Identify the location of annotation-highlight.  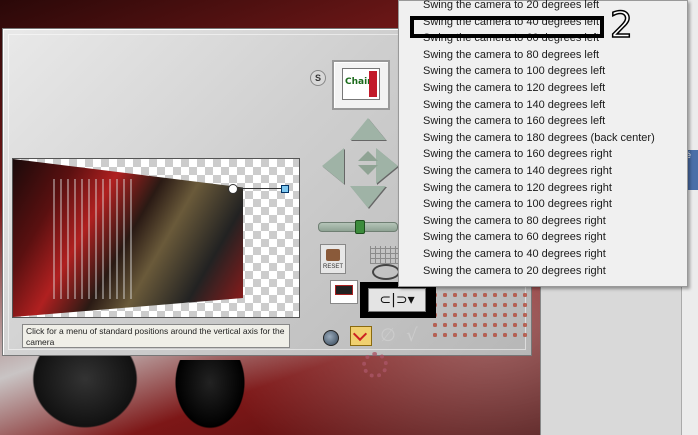
(507, 27).